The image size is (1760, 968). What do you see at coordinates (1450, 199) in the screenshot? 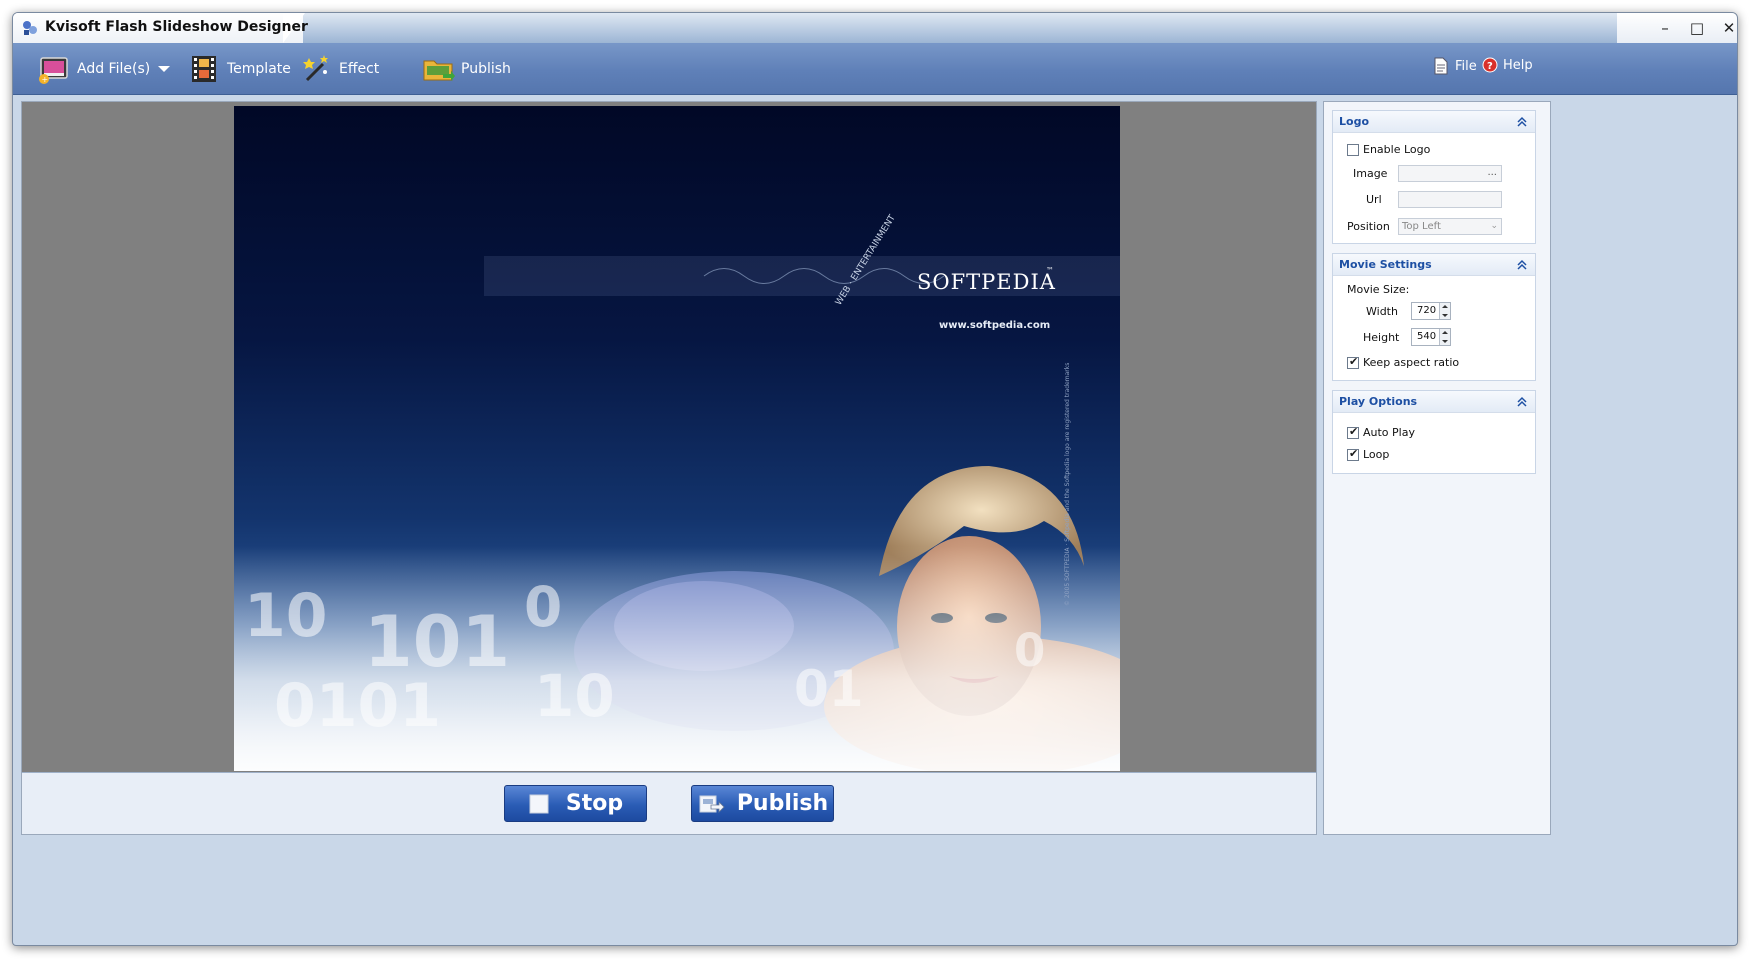
I see `url-field` at bounding box center [1450, 199].